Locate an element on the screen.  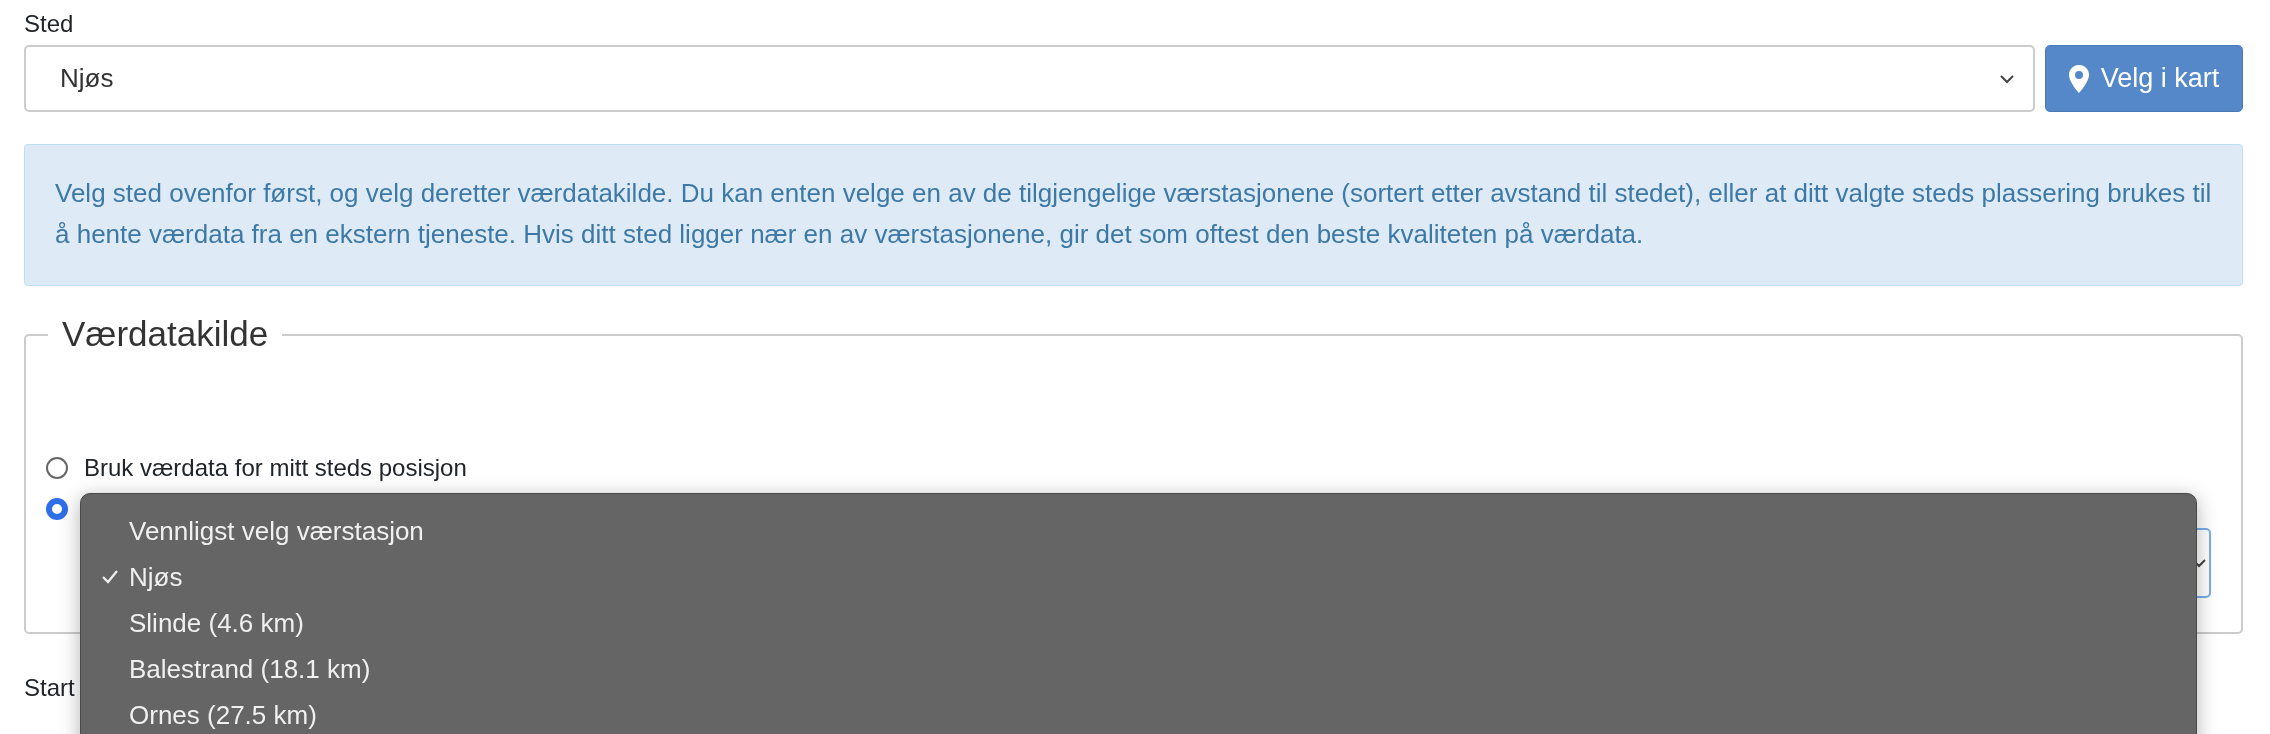
info-text: Velg sted ovenfor først, og velg deretter værdatakilde. Du kan enten velge en av de tilgjengelige værstasjonene (sortert etter avstand til stedet), eller at ditt valgte steds plassering brukes til å hente værdata fra en ekstern tjeneste. Hvis ditt sted ligger nær en av værstasjonene, gir det som oftest den beste kvaliteten på værdata. is located at coordinates (1133, 213).